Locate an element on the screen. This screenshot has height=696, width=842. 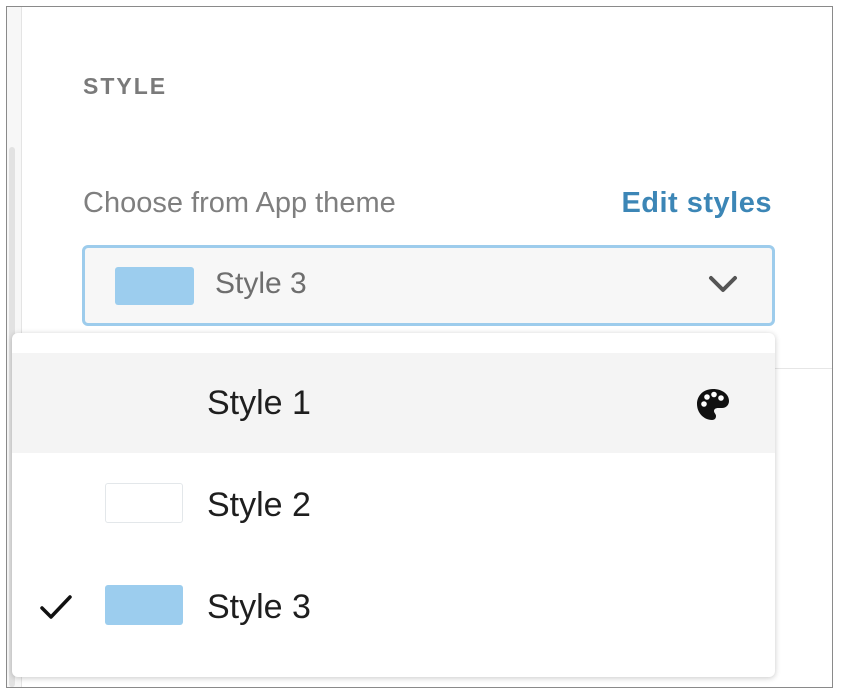
style-option-2: Style 2 is located at coordinates (393, 505).